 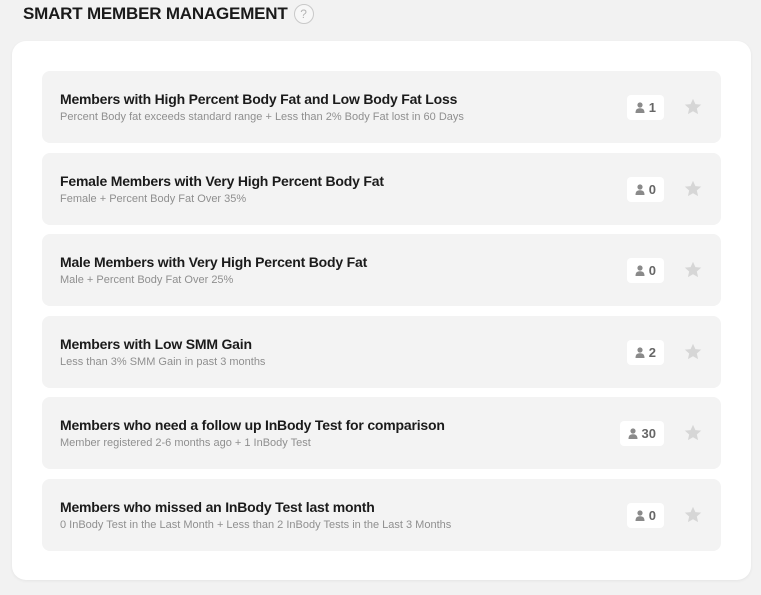 I want to click on member-count-badge: 30, so click(x=641, y=433).